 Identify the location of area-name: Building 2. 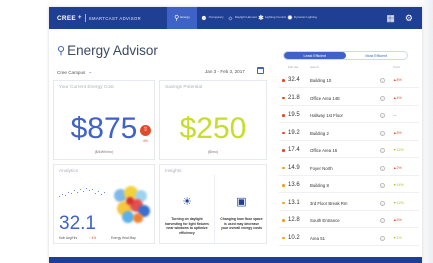
(319, 133).